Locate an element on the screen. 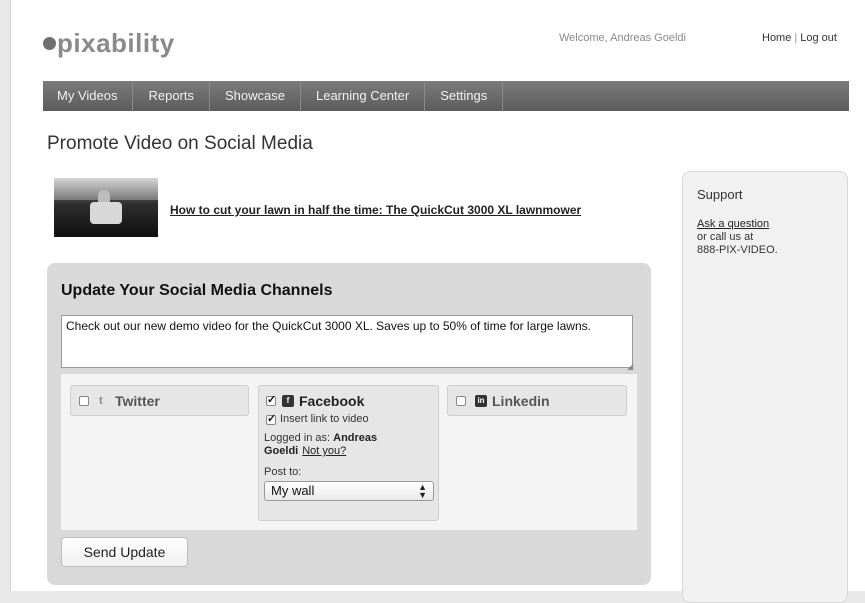  nav-learning-center: Learning Center is located at coordinates (363, 96).